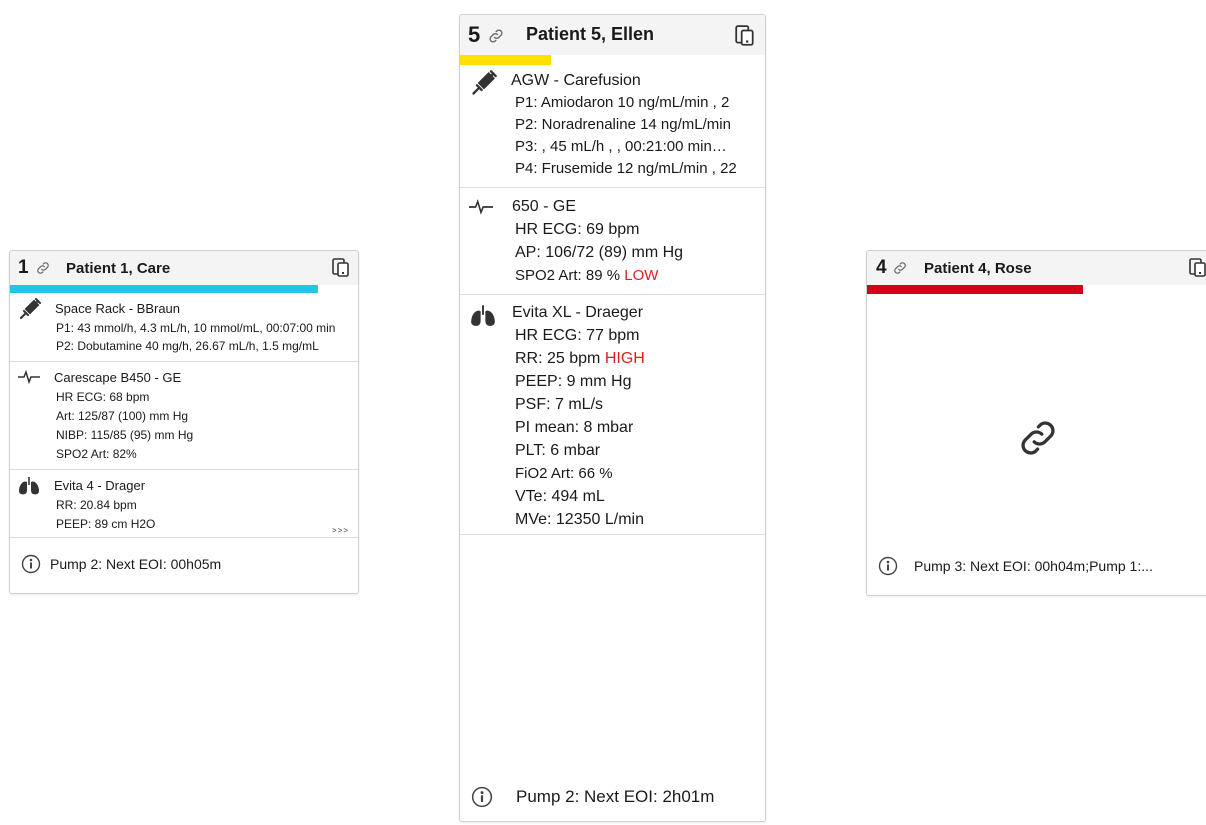  I want to click on monitor-device-name: 650 - GE, so click(544, 206).